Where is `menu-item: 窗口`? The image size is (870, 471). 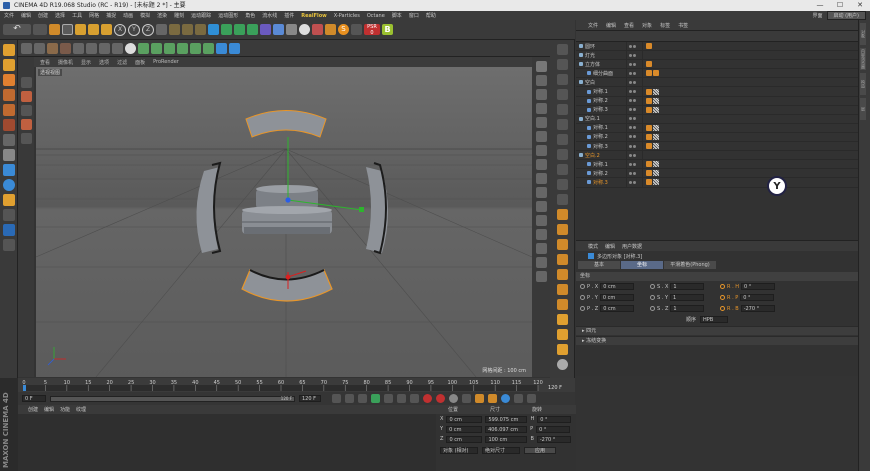 menu-item: 窗口 is located at coordinates (414, 15).